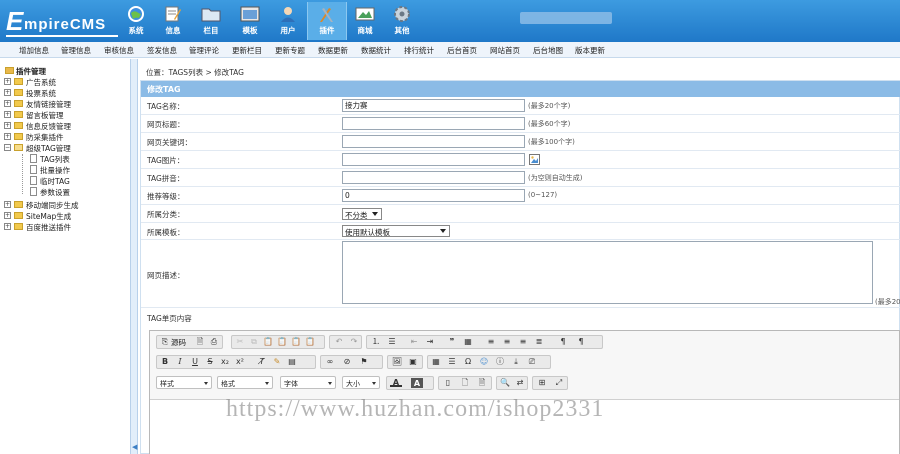 The width and height of the screenshot is (900, 454). I want to click on align-left-icon: ≡, so click(491, 342).